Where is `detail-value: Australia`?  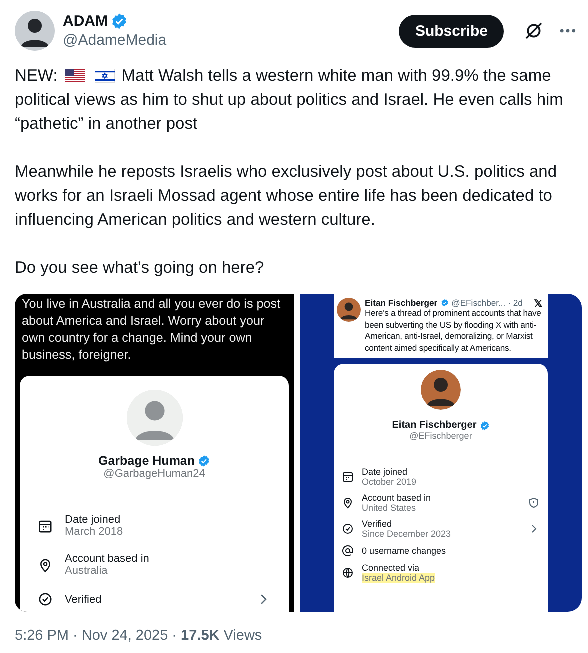 detail-value: Australia is located at coordinates (86, 571).